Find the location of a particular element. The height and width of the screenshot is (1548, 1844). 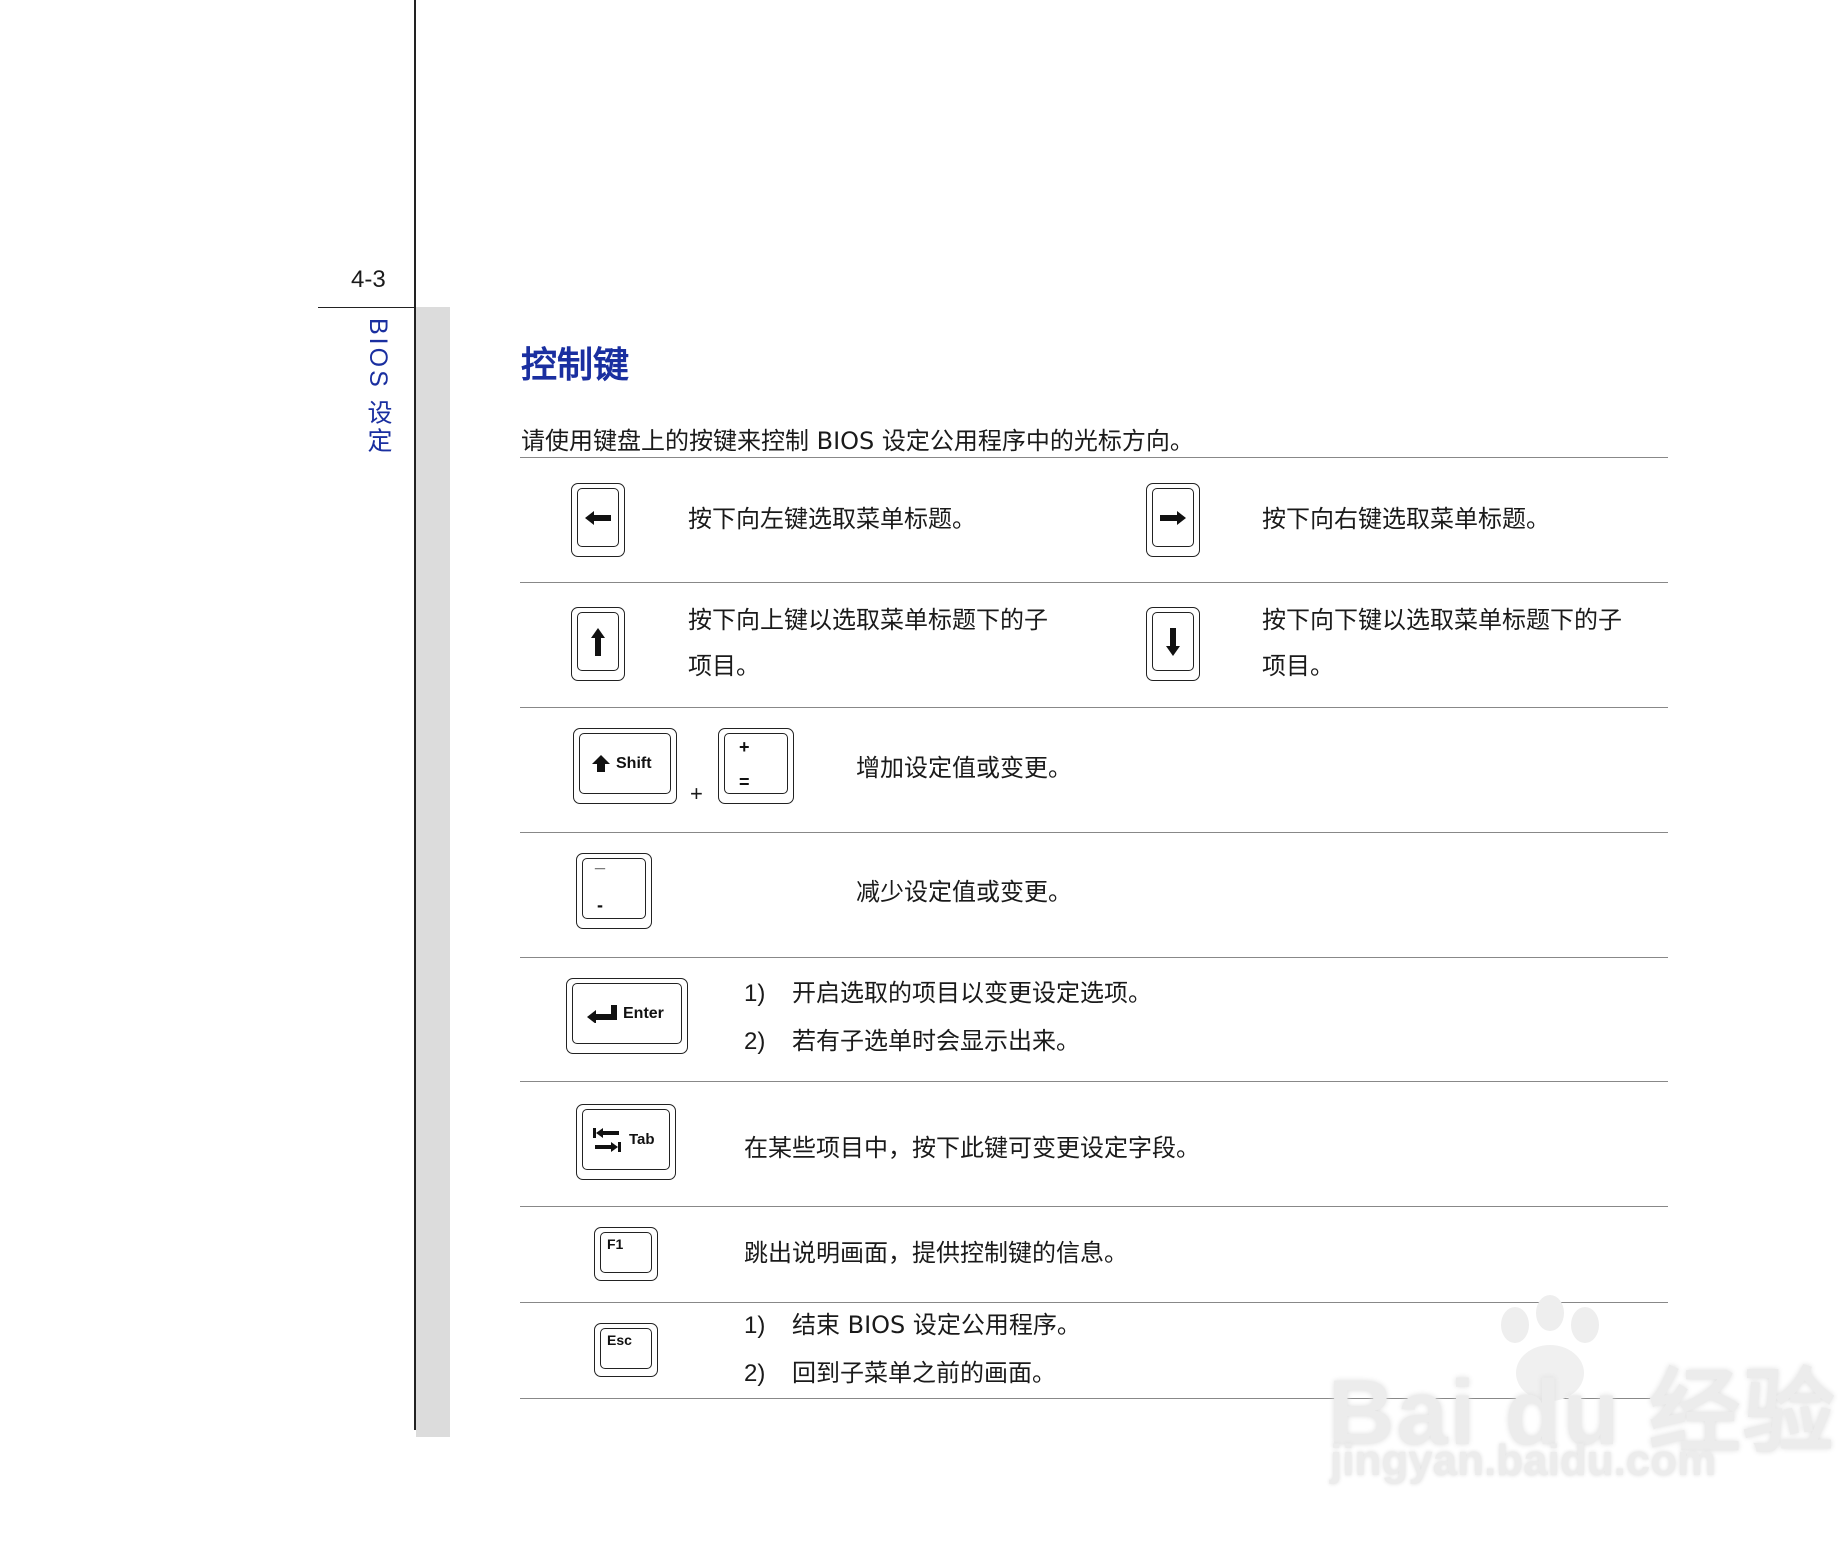

left-arrow-icon is located at coordinates (598, 517).